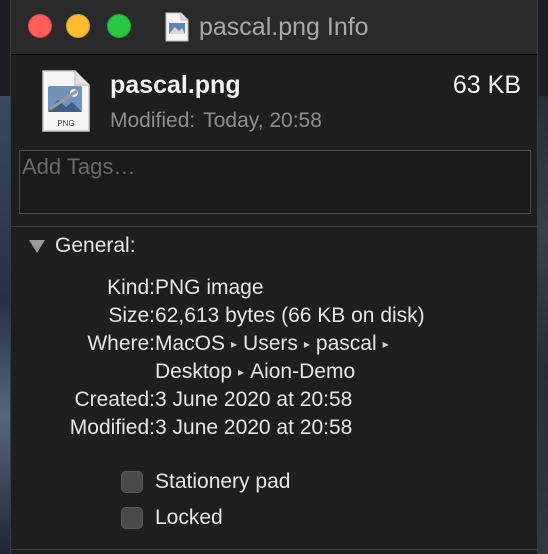 The image size is (548, 554). What do you see at coordinates (5, 325) in the screenshot?
I see `desktop-background` at bounding box center [5, 325].